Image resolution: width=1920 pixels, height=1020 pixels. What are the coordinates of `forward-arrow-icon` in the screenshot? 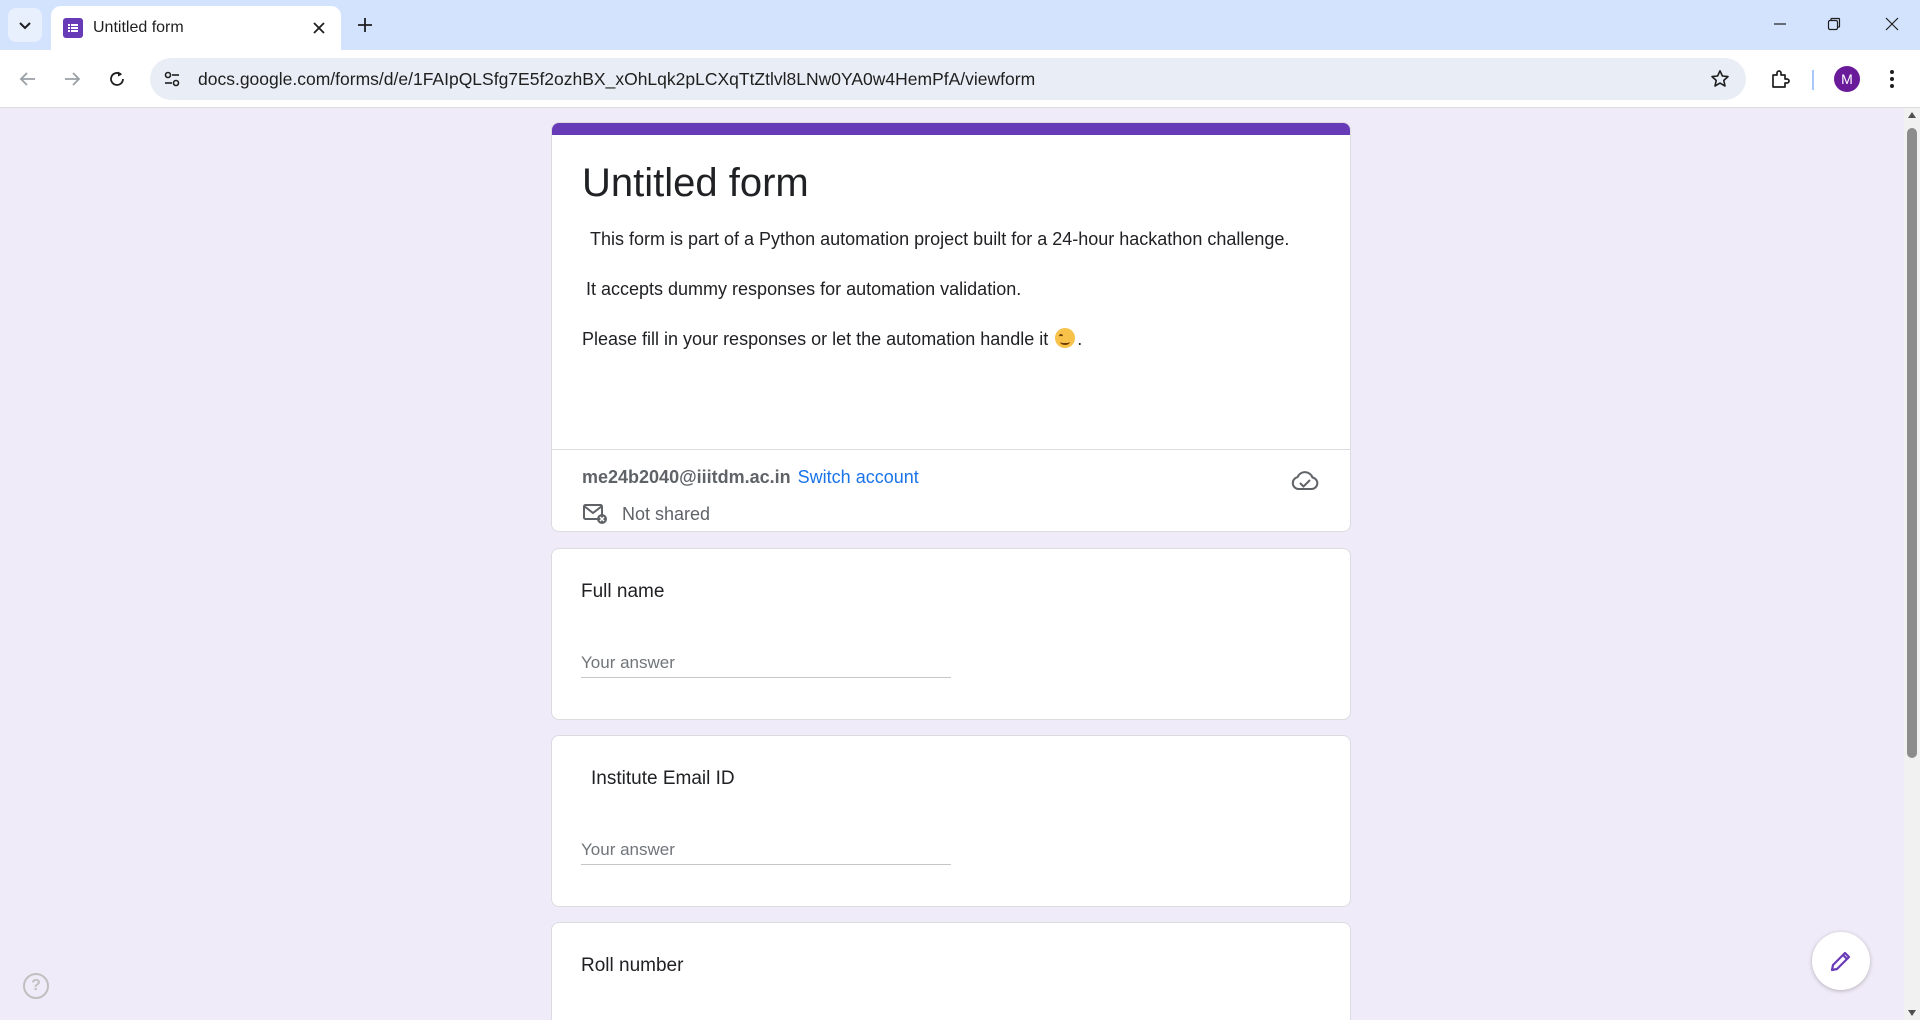 It's located at (73, 79).